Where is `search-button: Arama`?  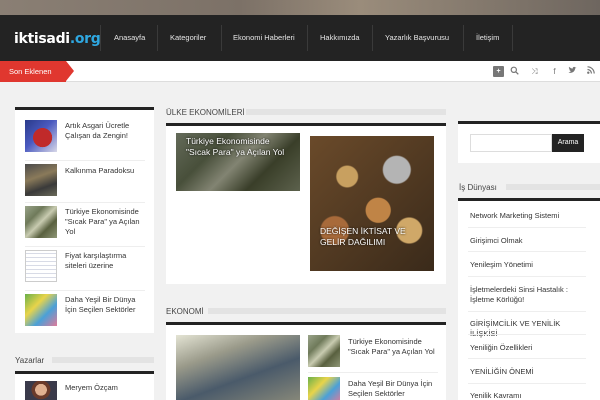 search-button: Arama is located at coordinates (568, 143).